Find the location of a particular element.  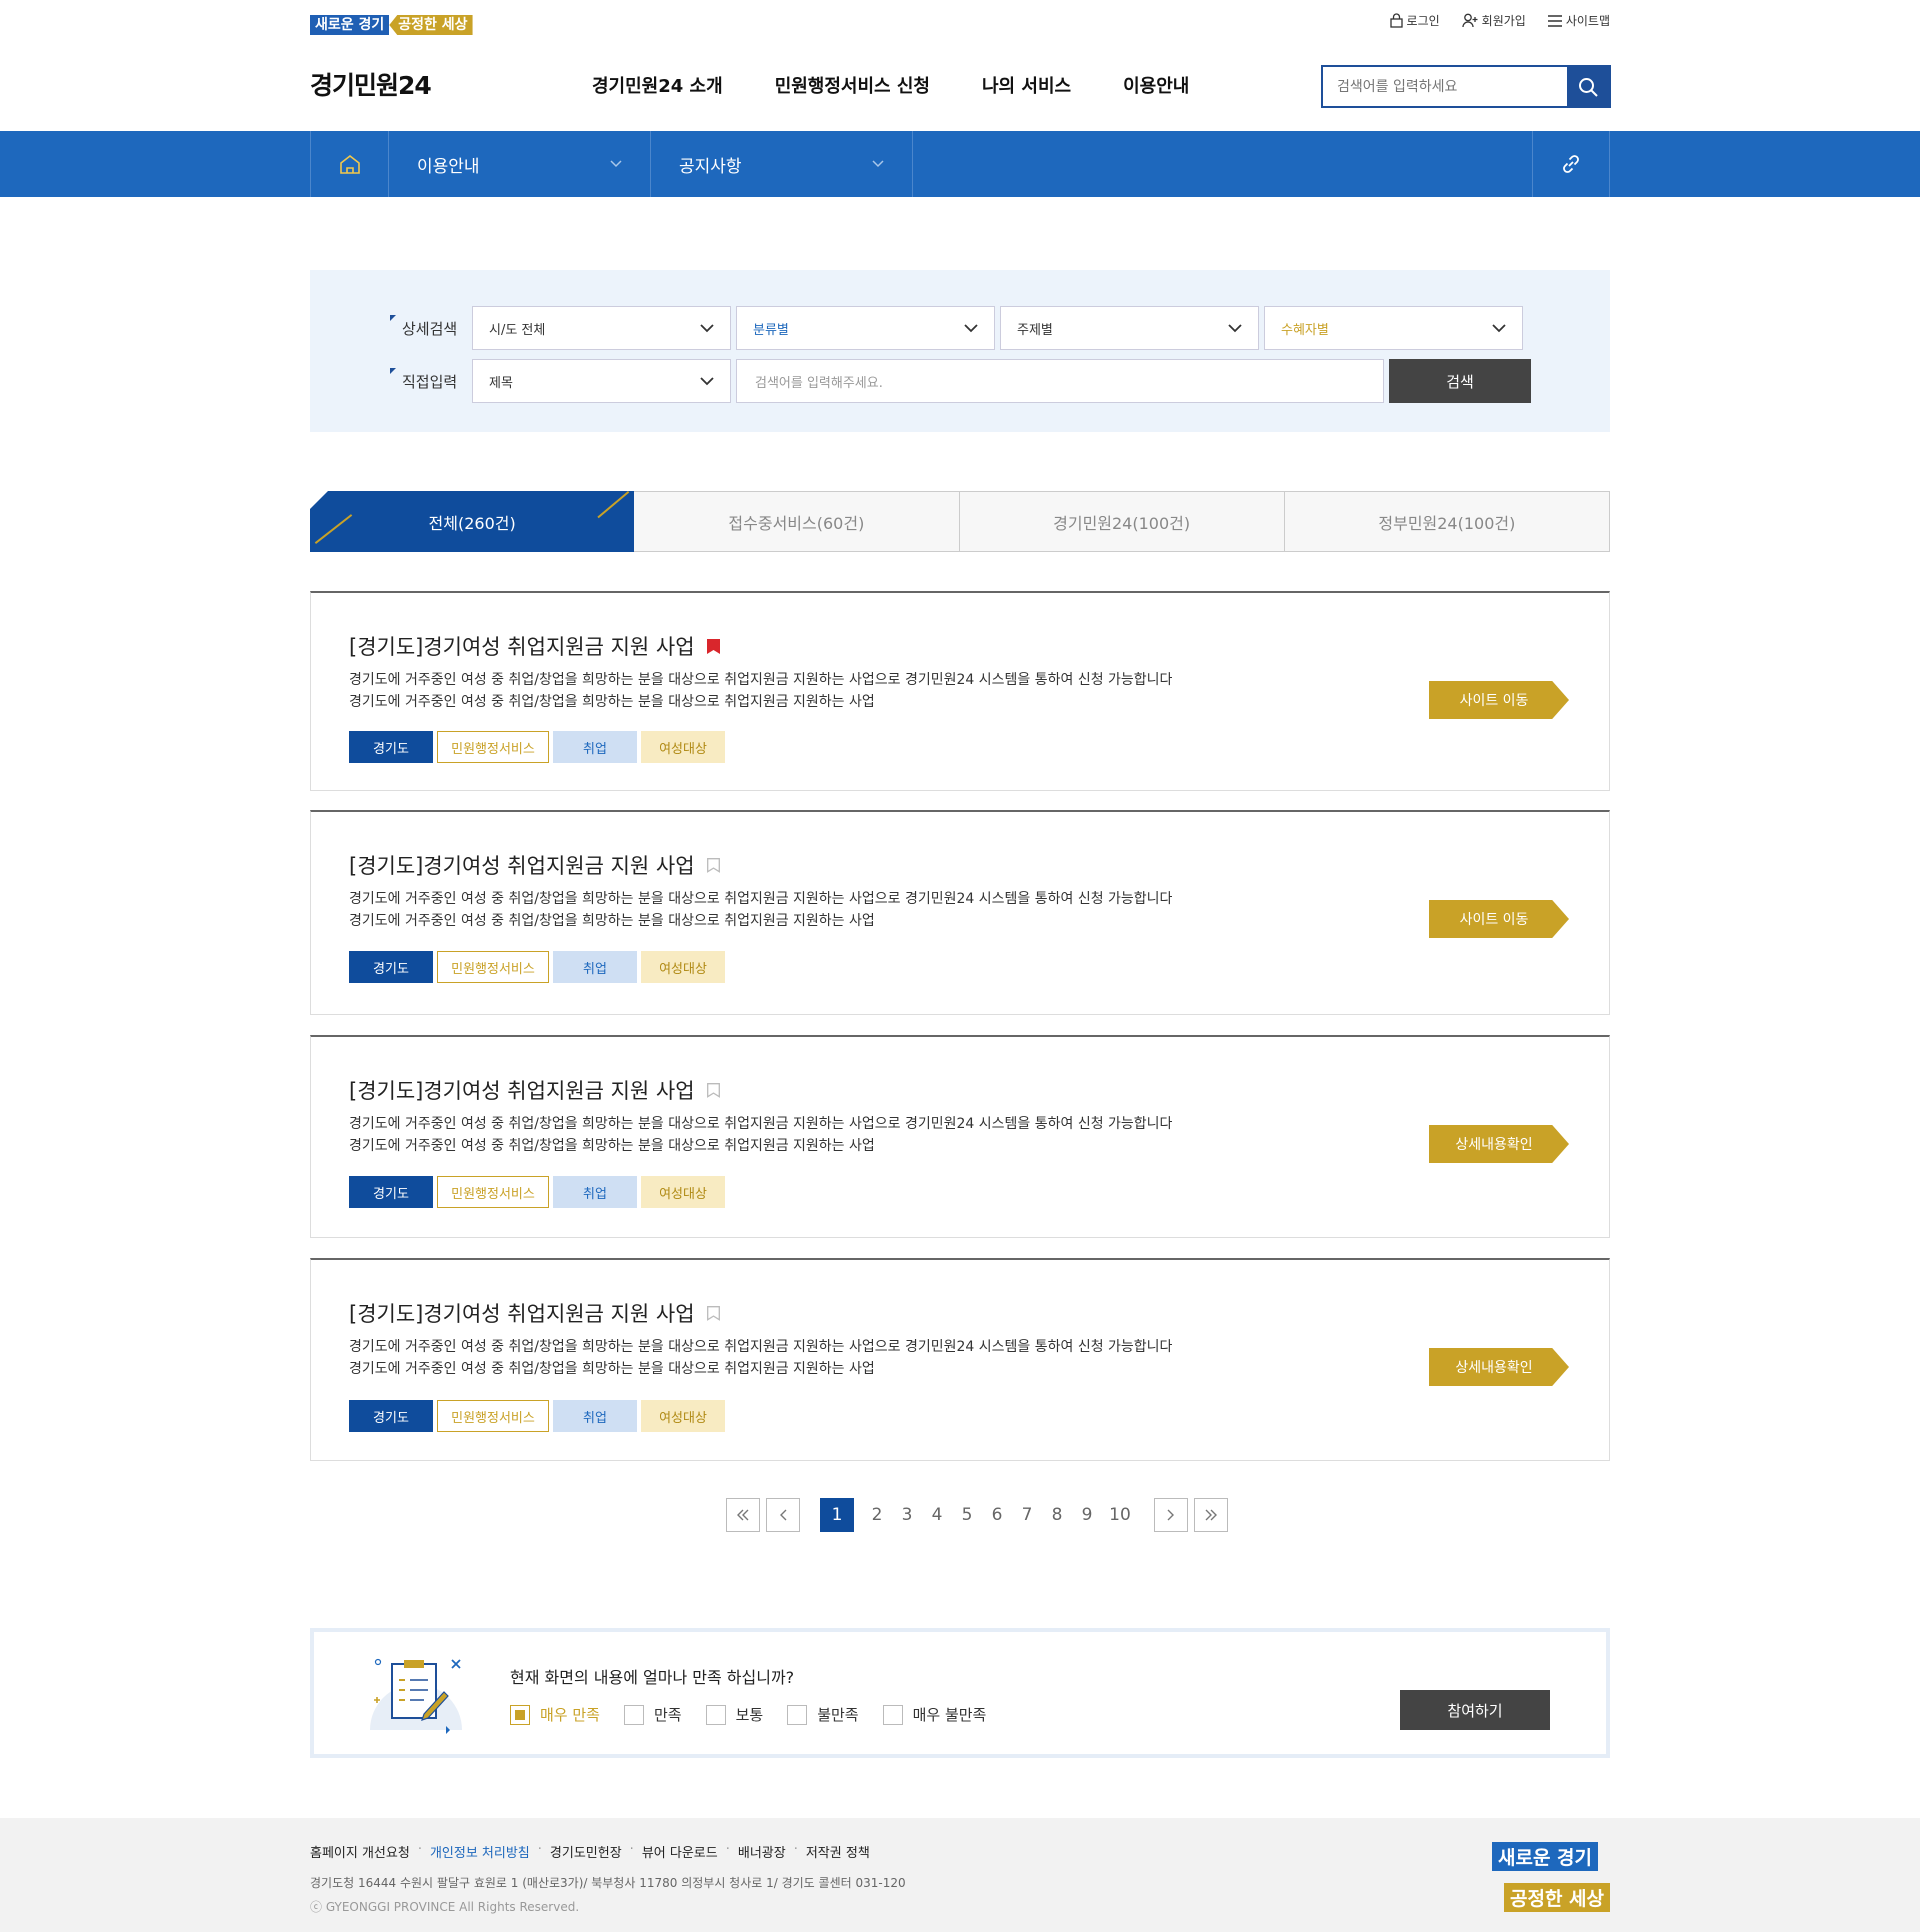

survey-option-very-dissatisfied: 매우 불만족 is located at coordinates (934, 1714).